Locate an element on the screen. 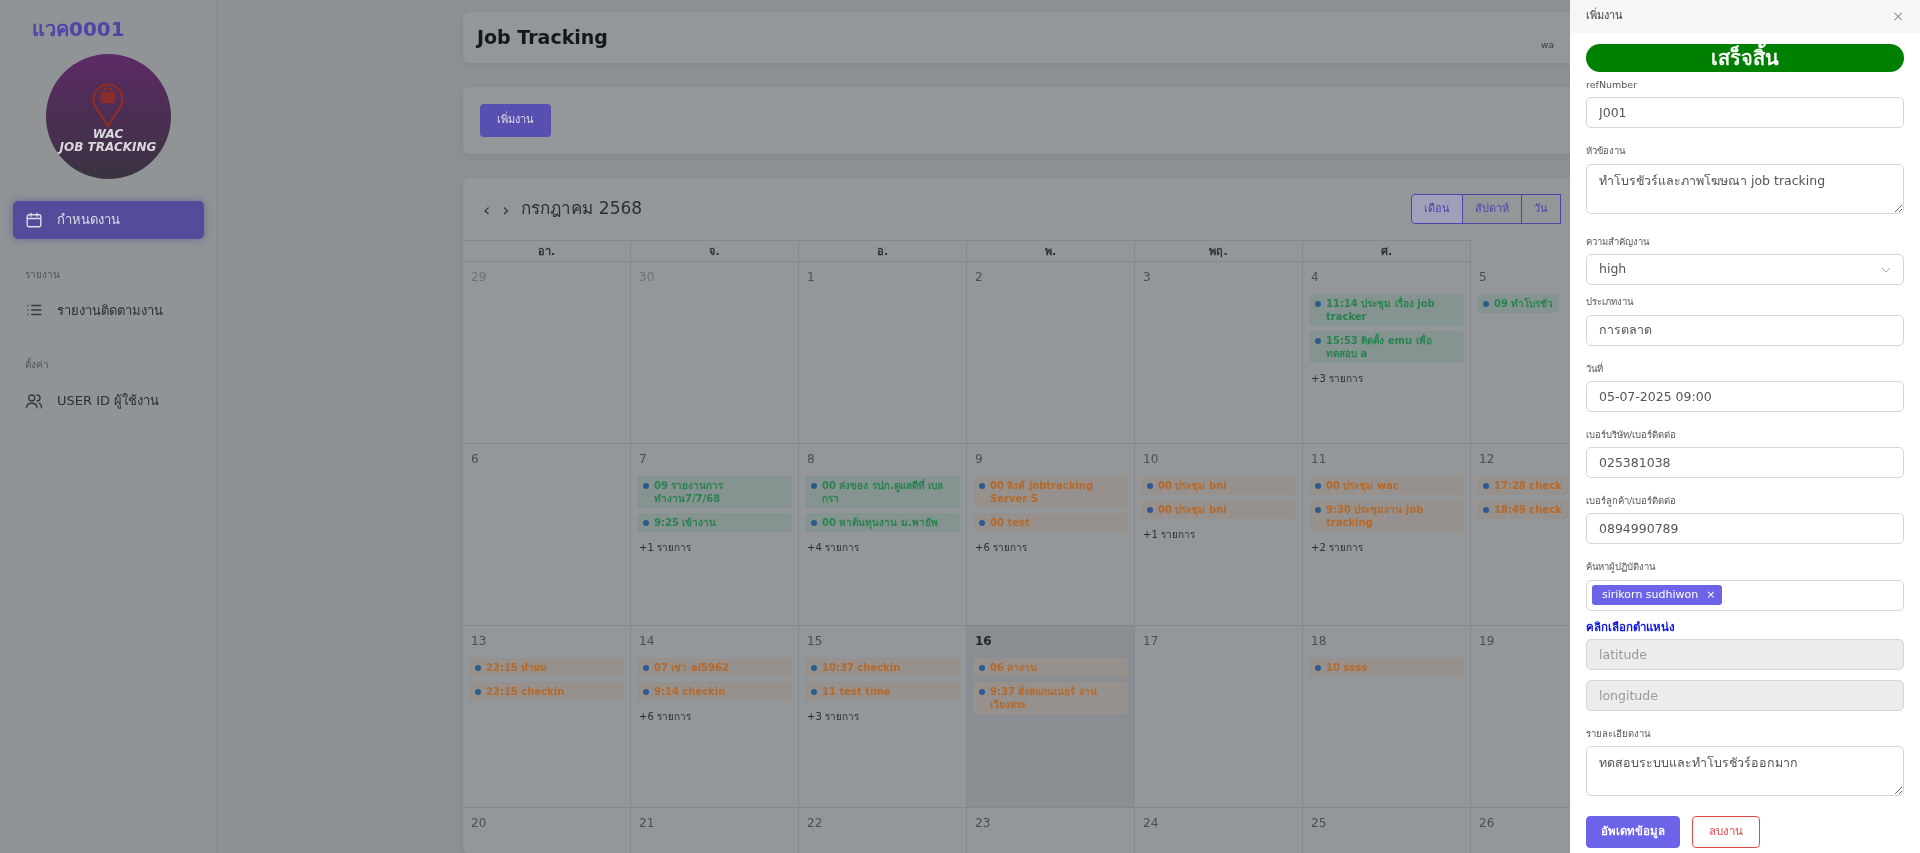 This screenshot has height=853, width=1920. weekday-header: จ. is located at coordinates (715, 251).